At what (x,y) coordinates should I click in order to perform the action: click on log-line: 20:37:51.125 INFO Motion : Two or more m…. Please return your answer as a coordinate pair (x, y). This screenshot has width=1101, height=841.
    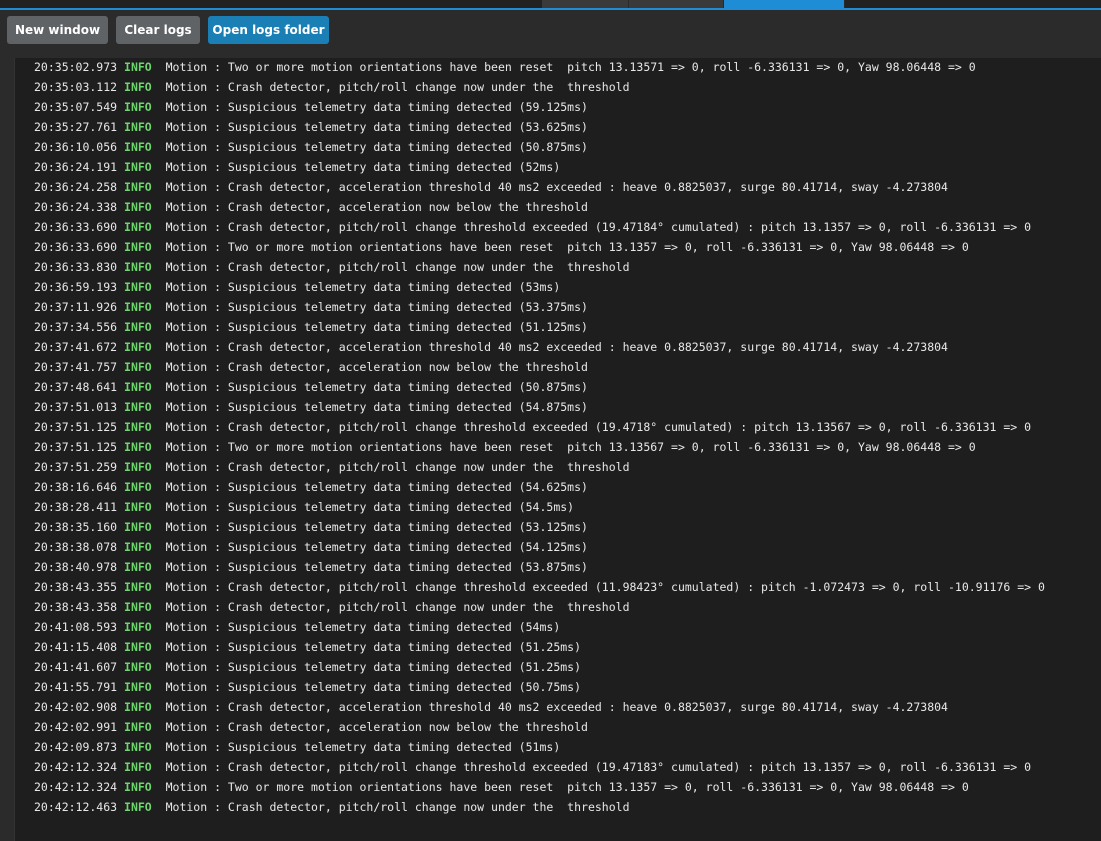
    Looking at the image, I should click on (505, 447).